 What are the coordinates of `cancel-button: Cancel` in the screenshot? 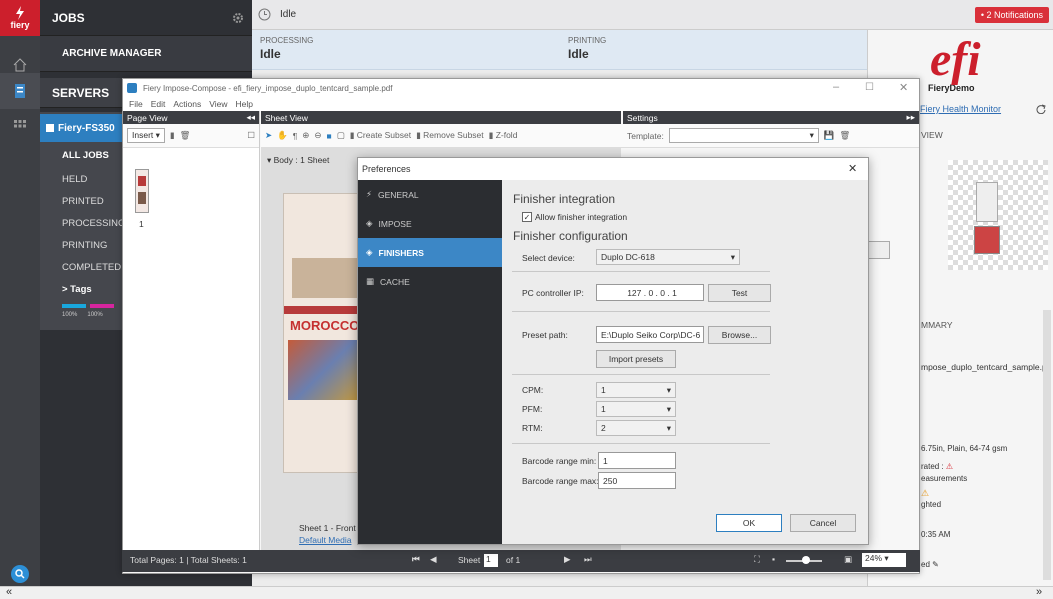 It's located at (823, 523).